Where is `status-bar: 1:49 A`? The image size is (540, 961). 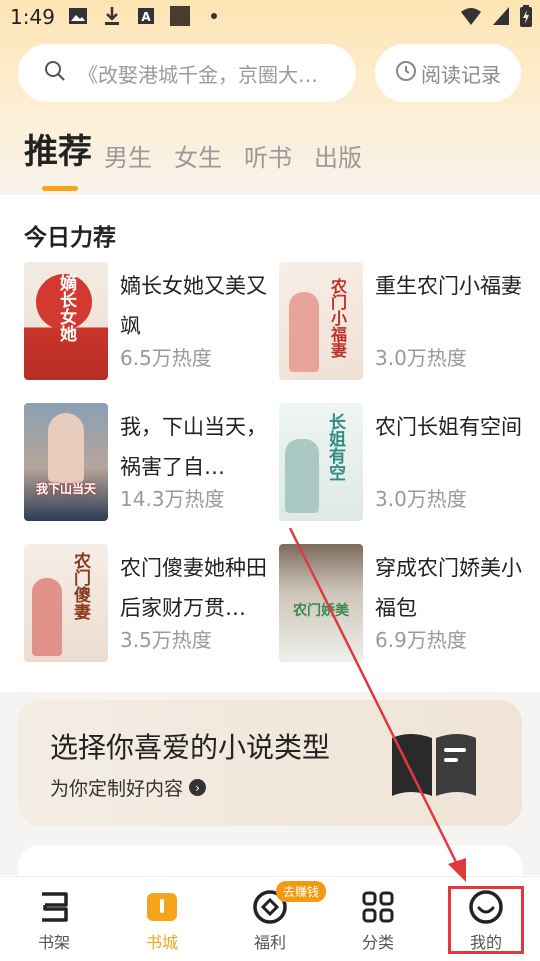
status-bar: 1:49 A is located at coordinates (270, 18).